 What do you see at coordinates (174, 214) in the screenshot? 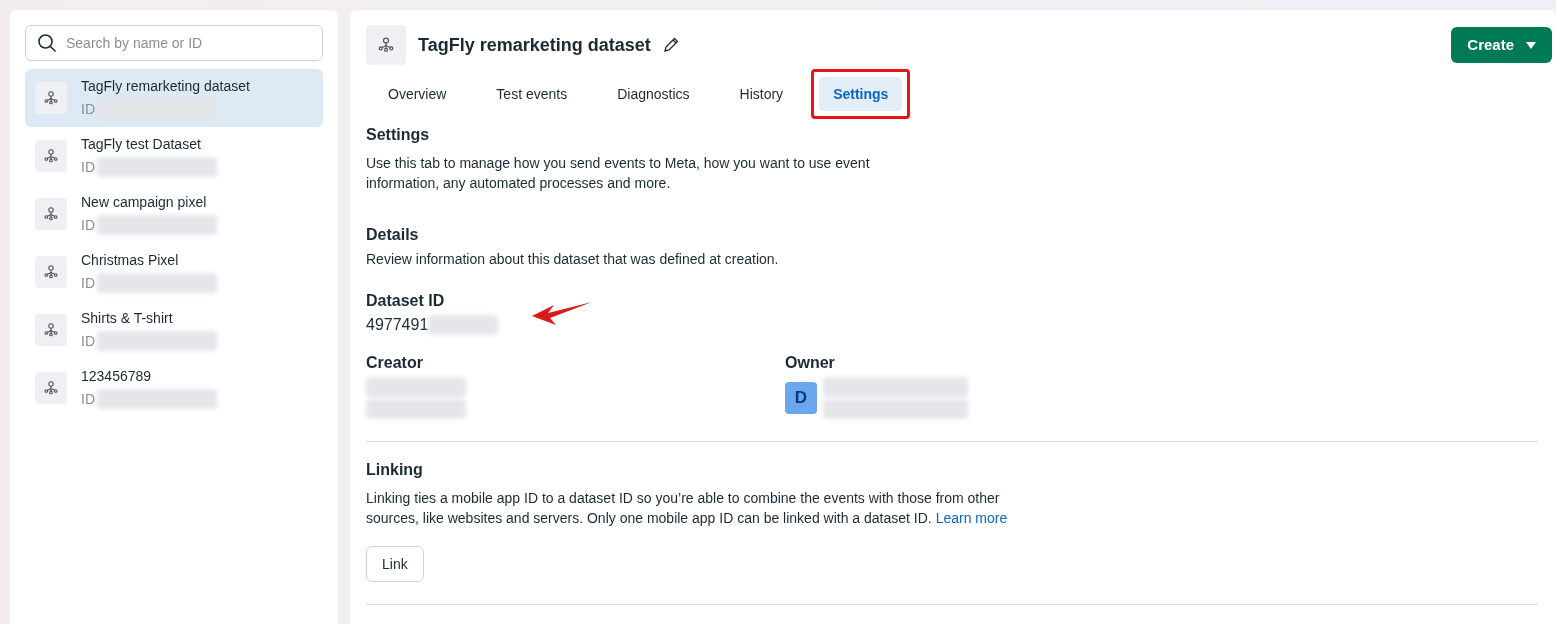
I see `dataset-list-item: New campaign pixel ID` at bounding box center [174, 214].